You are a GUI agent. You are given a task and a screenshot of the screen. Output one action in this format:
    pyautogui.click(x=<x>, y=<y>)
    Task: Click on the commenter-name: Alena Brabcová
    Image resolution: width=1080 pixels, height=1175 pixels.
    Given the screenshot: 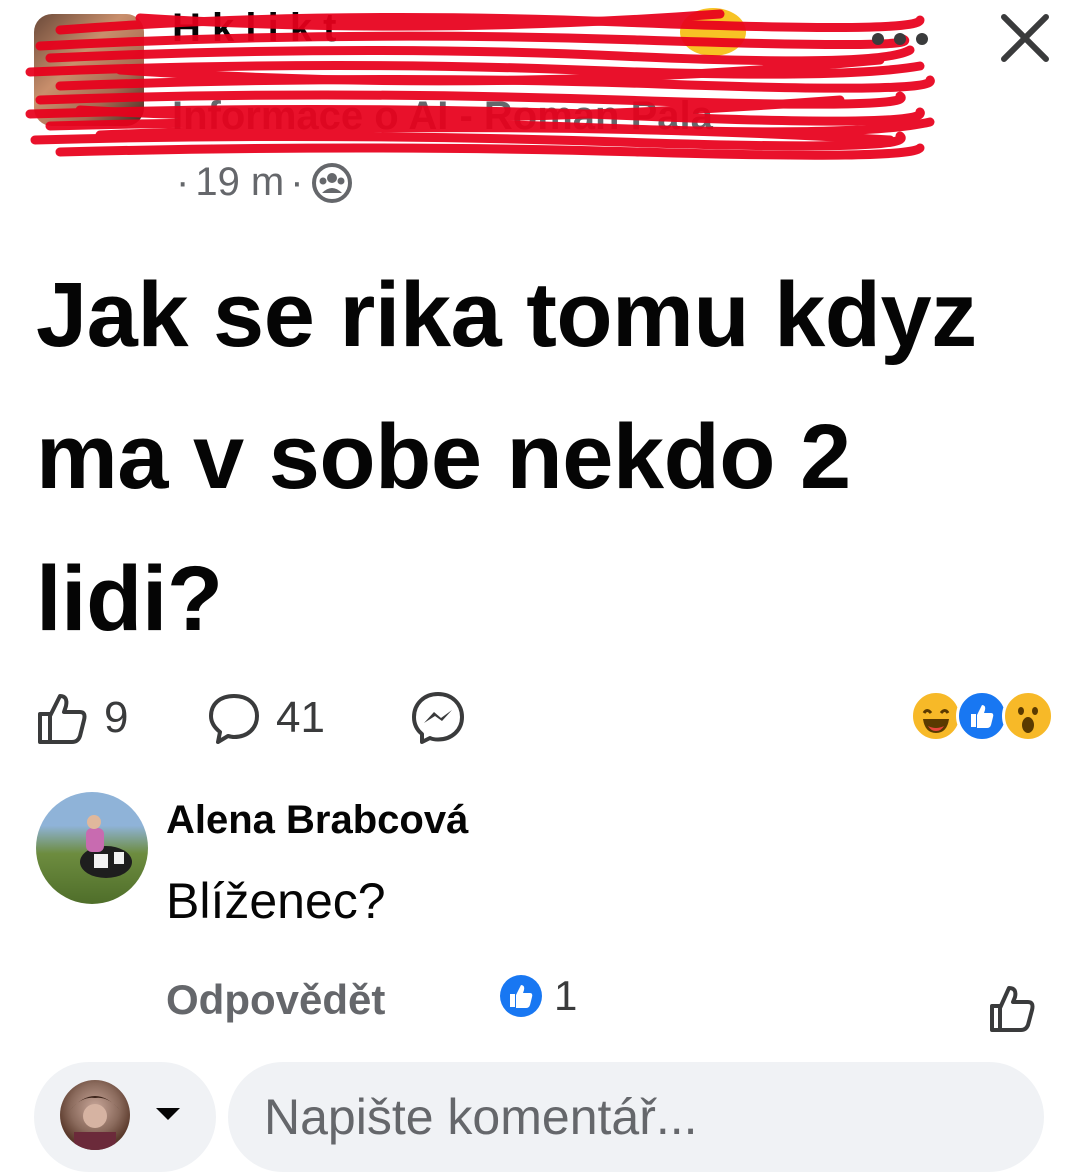 What is the action you would take?
    pyautogui.click(x=317, y=820)
    